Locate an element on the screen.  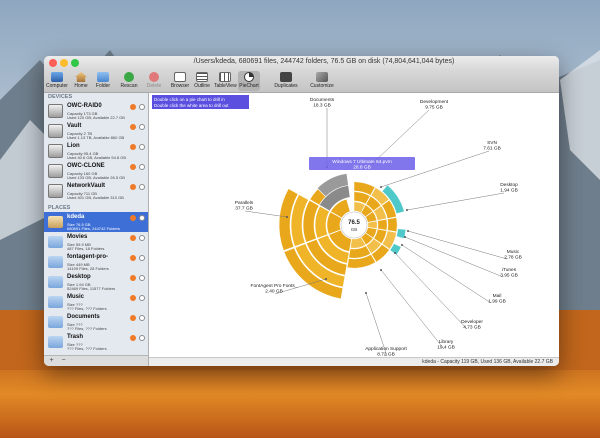
delete-button: Delete is located at coordinates (154, 81).